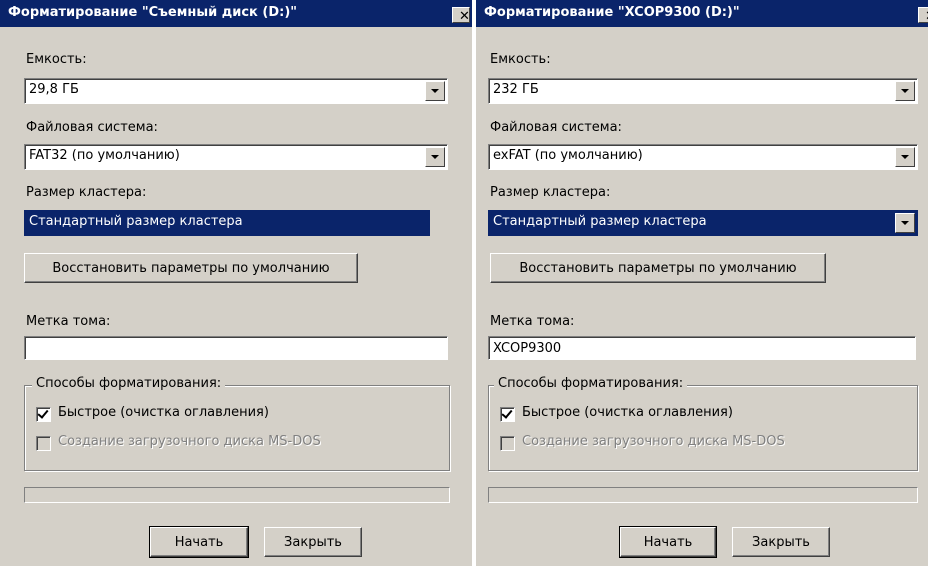  I want to click on capacity-select: 29,8 ГБ, so click(236, 91).